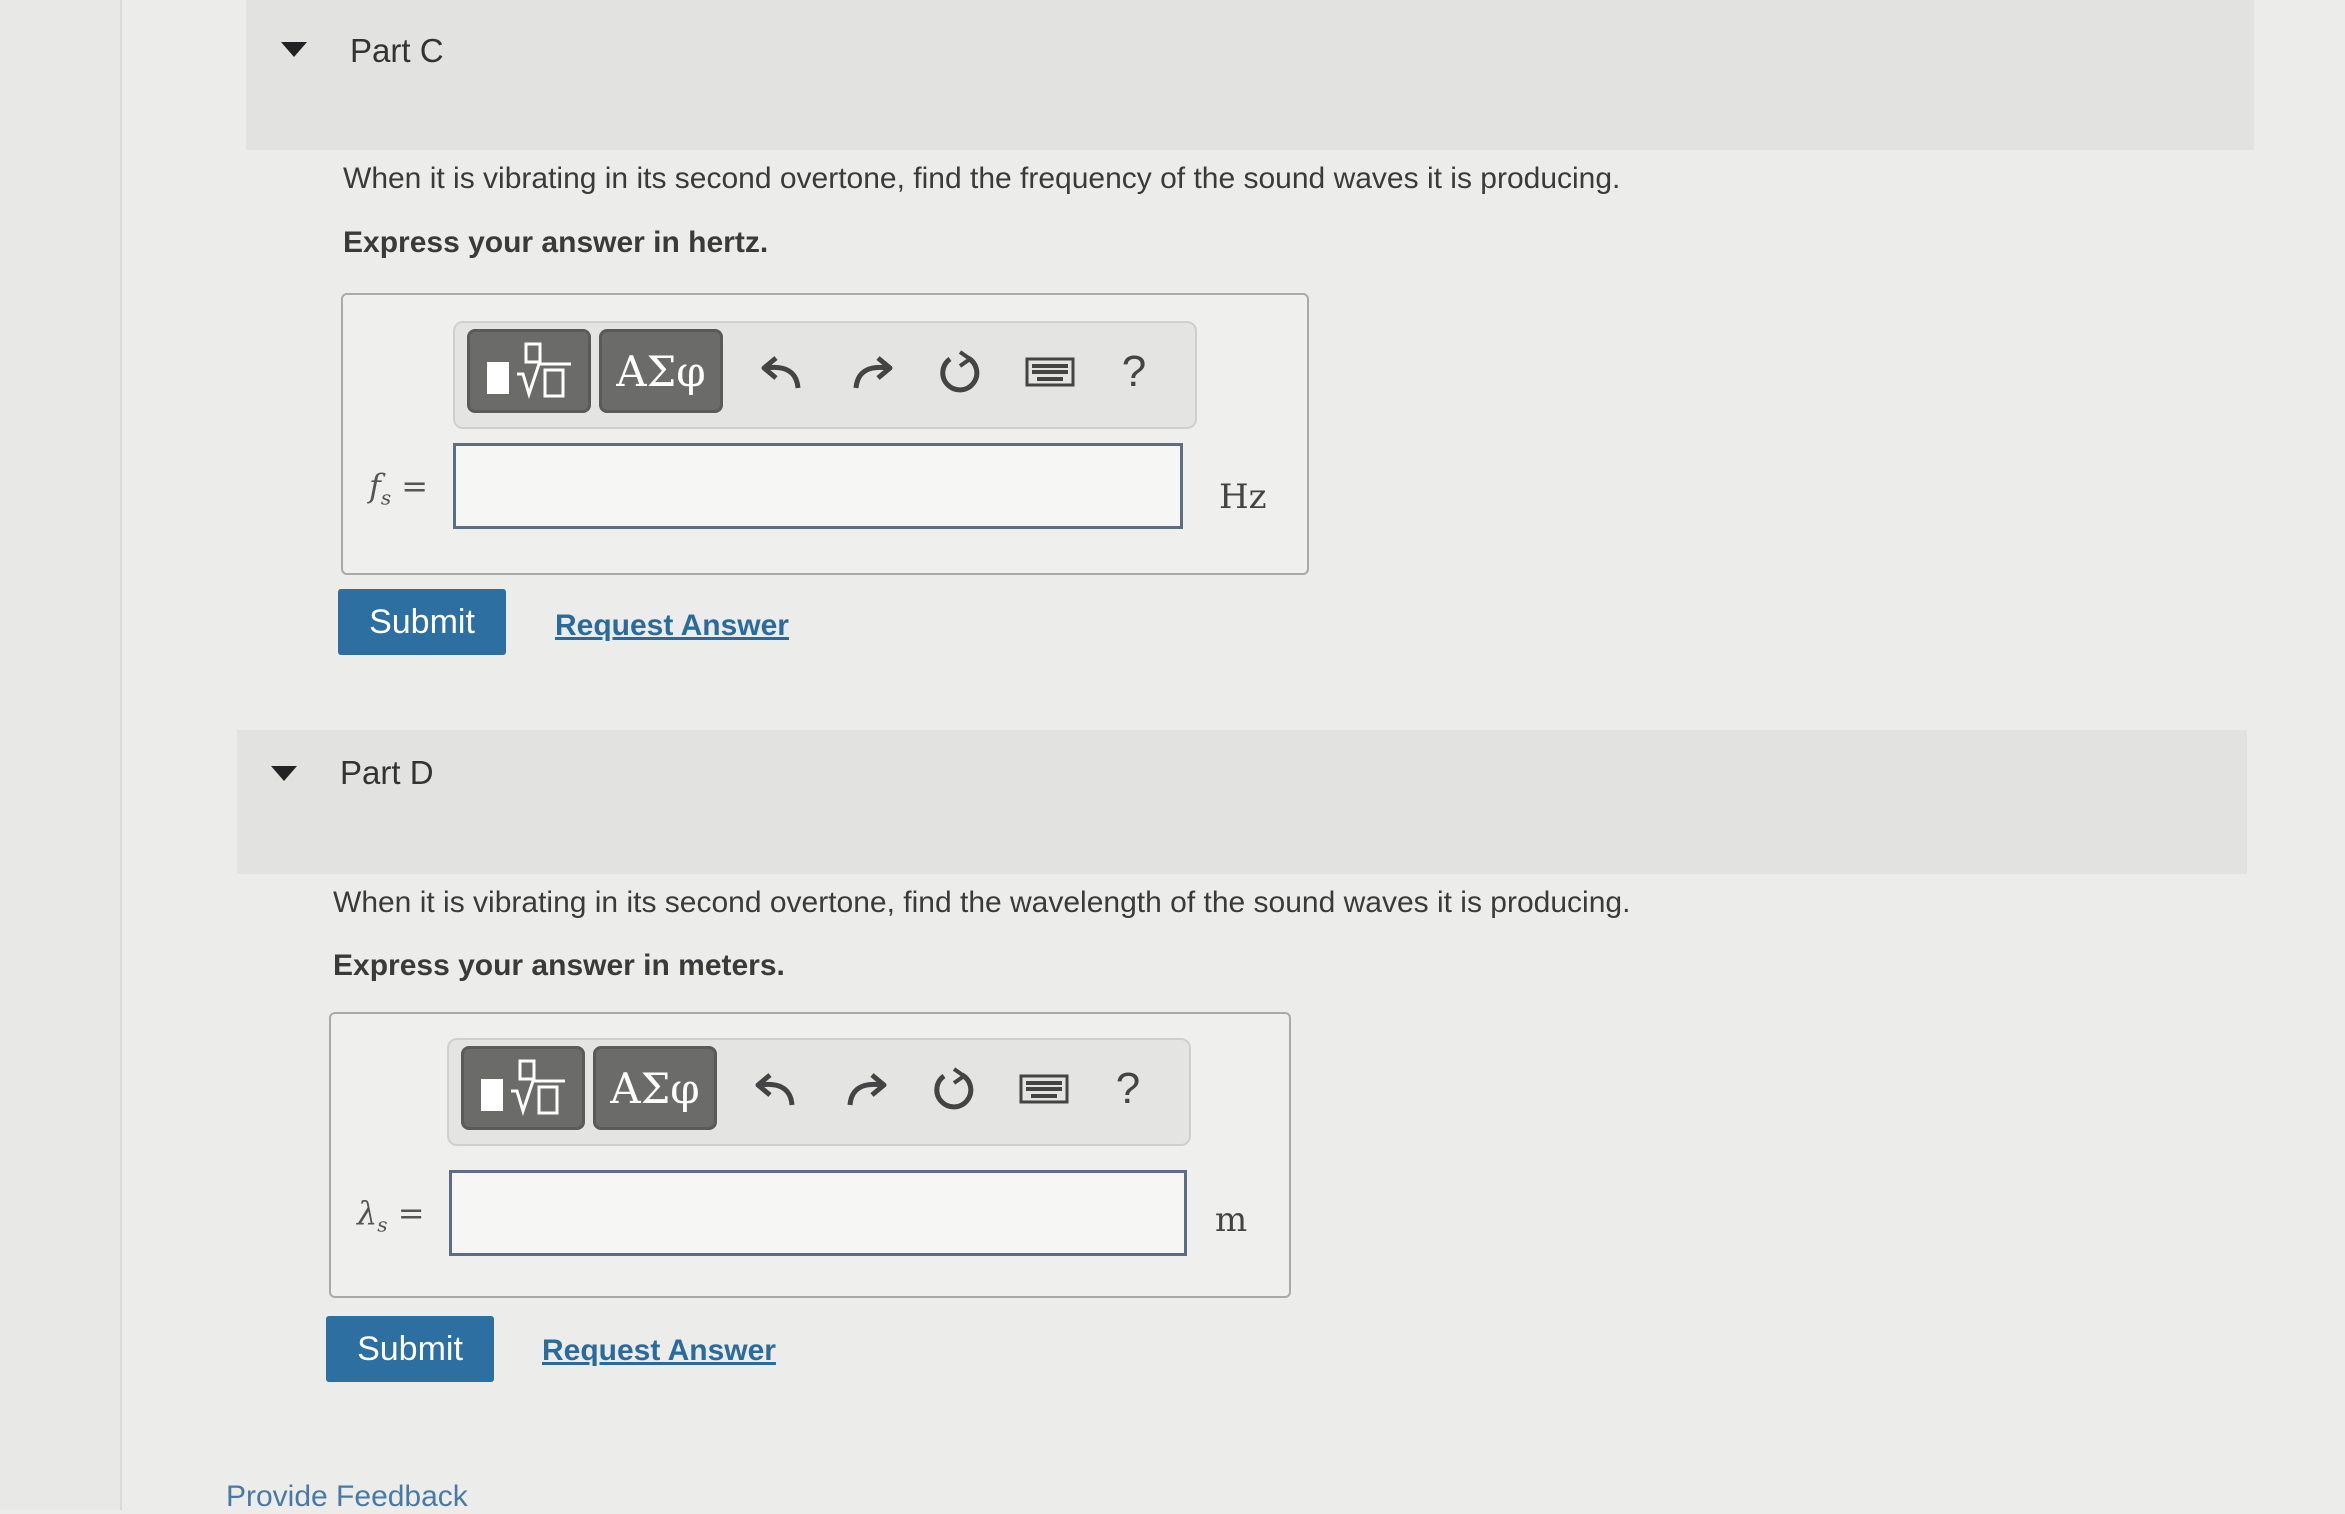  Describe the element at coordinates (1231, 1220) in the screenshot. I see `part-d-unit: m` at that location.